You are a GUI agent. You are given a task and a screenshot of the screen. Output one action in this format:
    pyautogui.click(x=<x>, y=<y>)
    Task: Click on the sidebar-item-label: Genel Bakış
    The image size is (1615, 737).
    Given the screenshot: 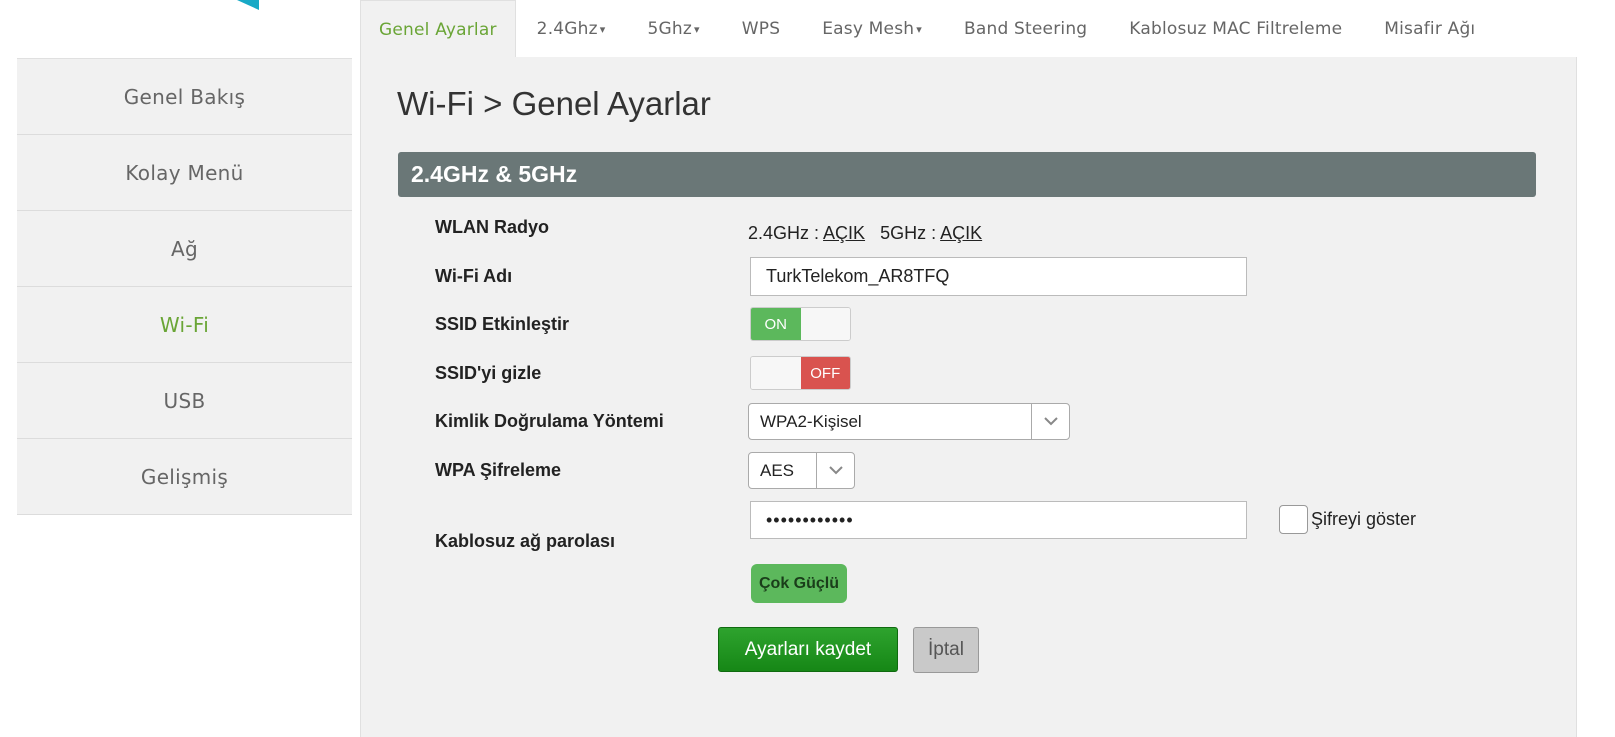 What is the action you would take?
    pyautogui.click(x=184, y=96)
    